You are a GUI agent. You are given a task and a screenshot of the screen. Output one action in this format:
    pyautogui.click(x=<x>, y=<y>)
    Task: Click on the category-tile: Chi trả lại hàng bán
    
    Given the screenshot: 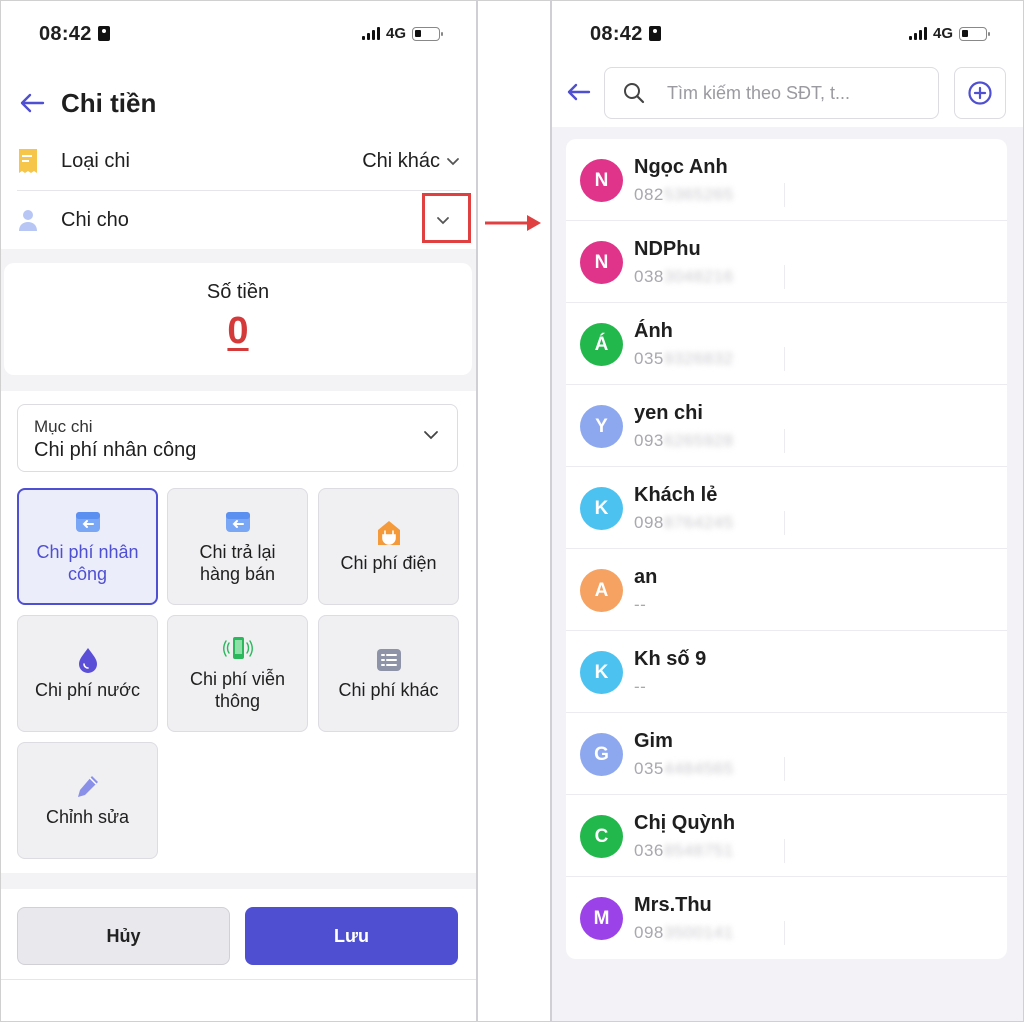 What is the action you would take?
    pyautogui.click(x=237, y=546)
    